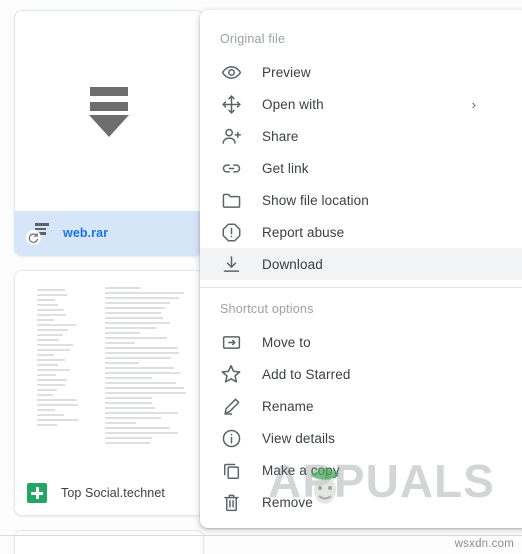  I want to click on spreadsheet-preview-image, so click(109, 371).